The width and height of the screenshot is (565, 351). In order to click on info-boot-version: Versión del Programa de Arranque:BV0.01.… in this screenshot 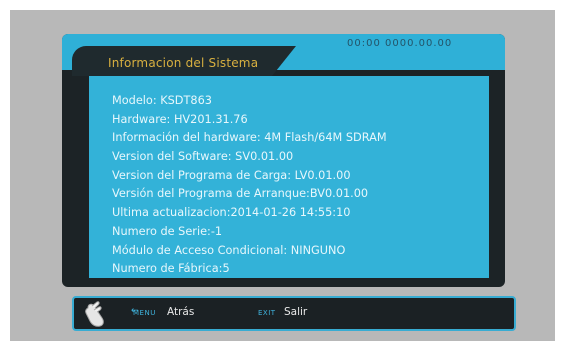, I will do `click(240, 194)`.